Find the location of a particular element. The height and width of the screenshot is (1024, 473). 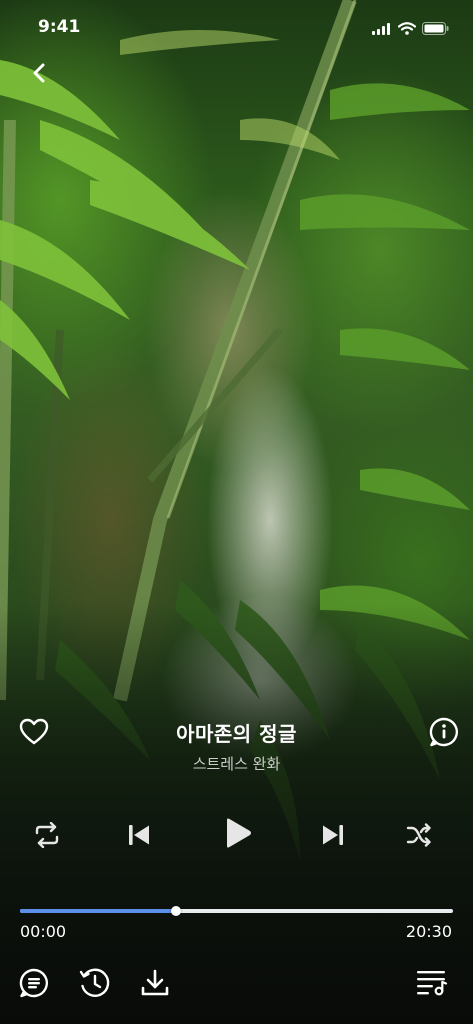

progress-slider is located at coordinates (236, 911).